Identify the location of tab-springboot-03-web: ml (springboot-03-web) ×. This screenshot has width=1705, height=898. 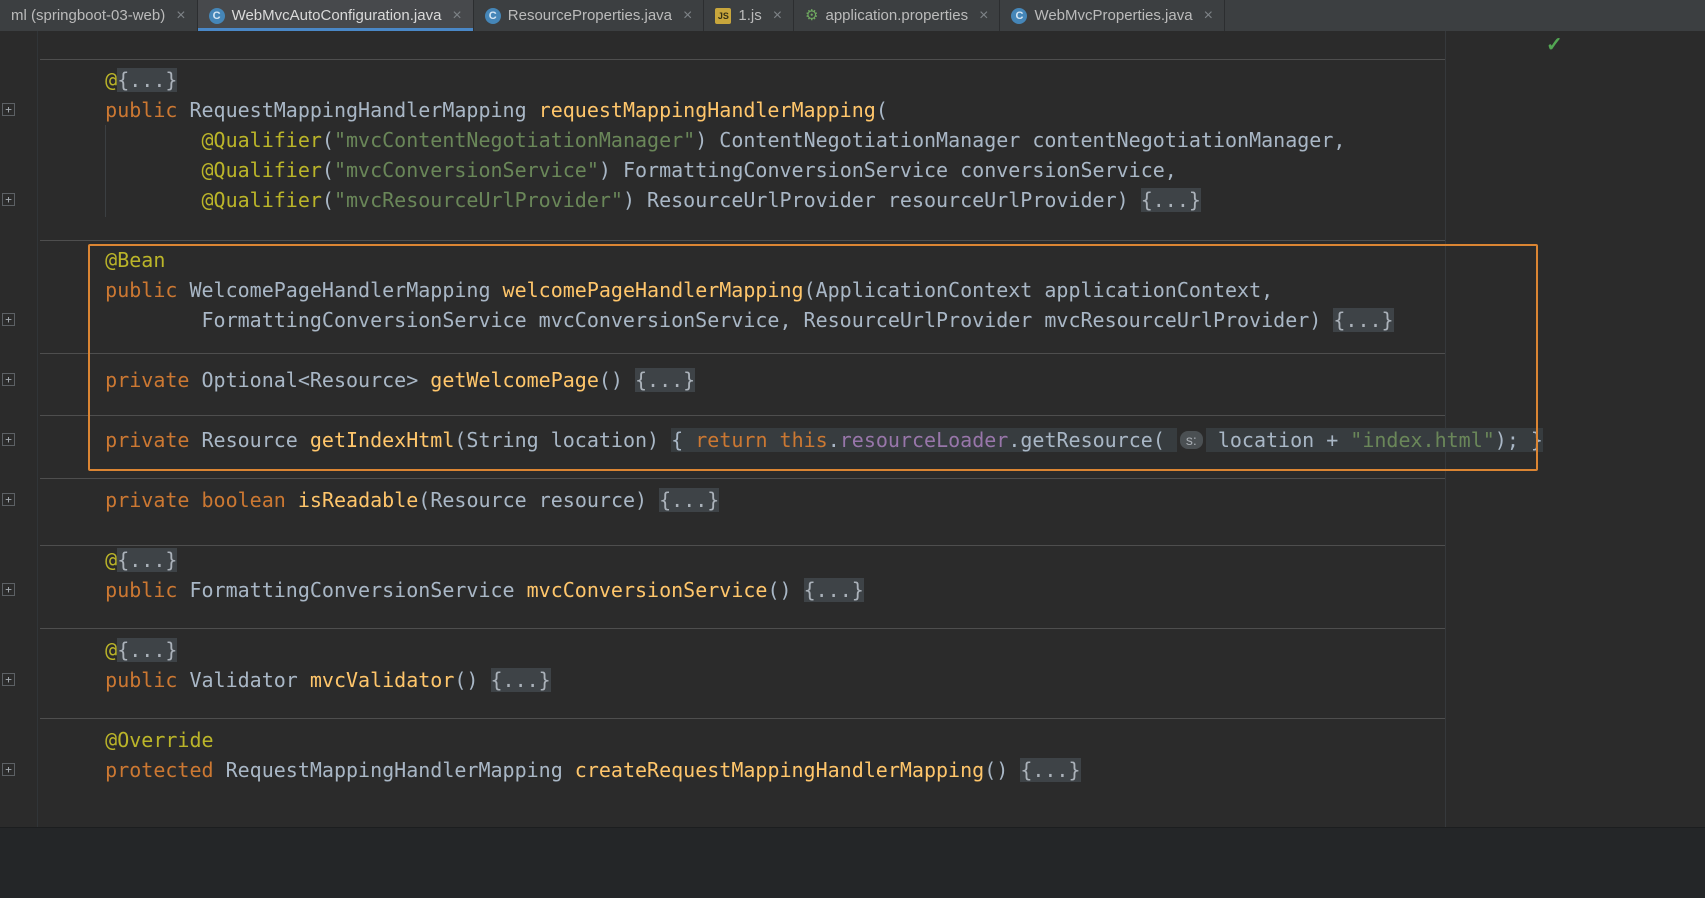
(99, 15).